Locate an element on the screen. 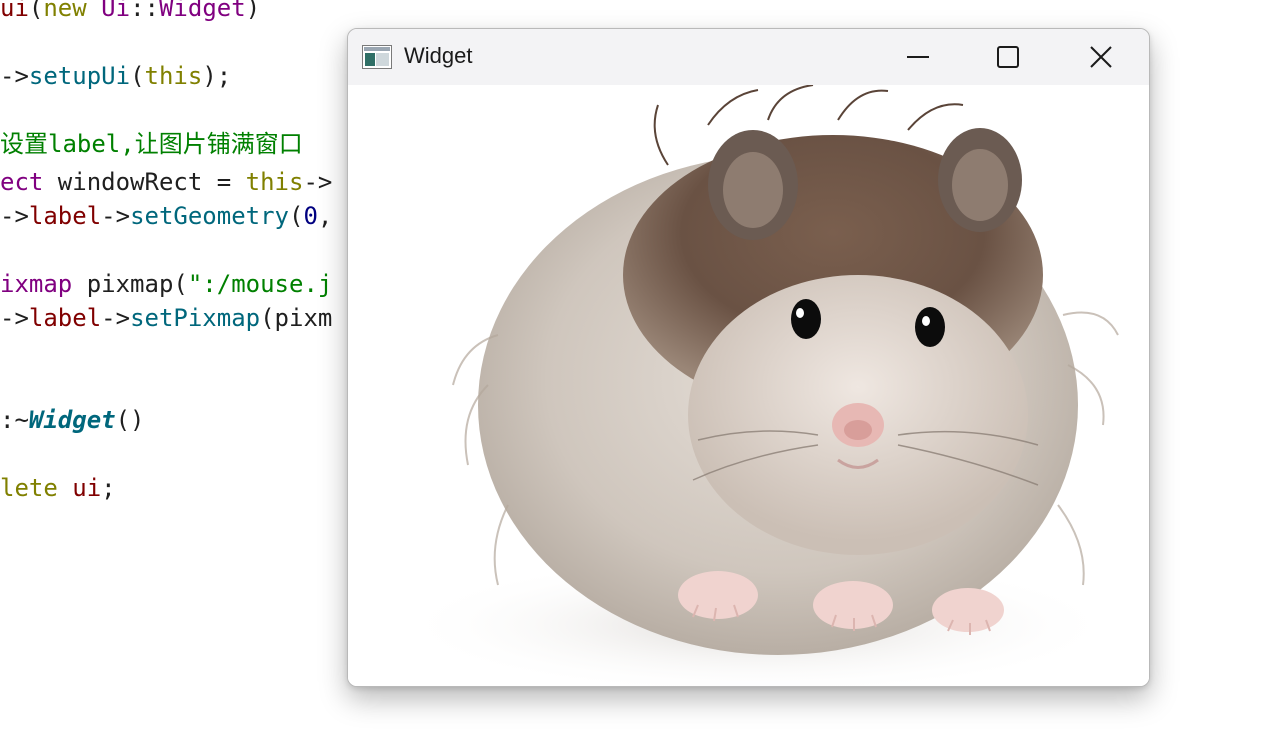 Image resolution: width=1268 pixels, height=752 pixels. title-bar: Widget is located at coordinates (748, 57).